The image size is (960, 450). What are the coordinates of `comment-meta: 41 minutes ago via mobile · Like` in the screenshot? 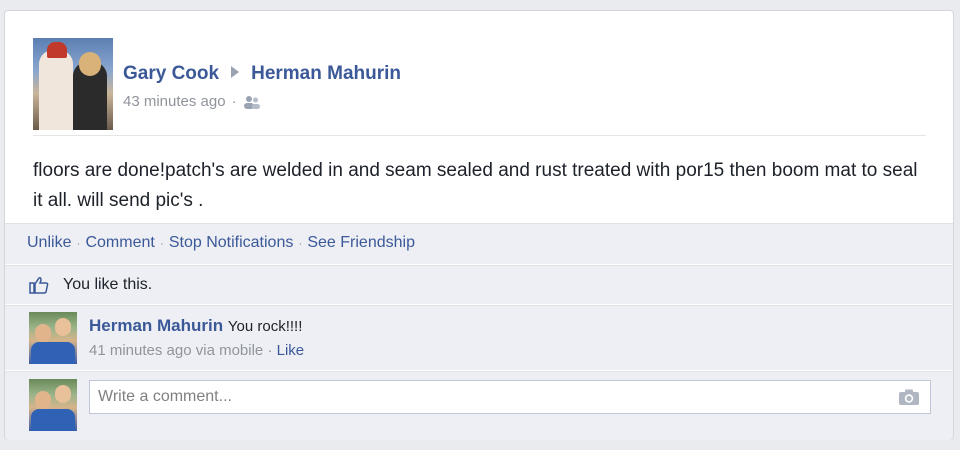 It's located at (196, 350).